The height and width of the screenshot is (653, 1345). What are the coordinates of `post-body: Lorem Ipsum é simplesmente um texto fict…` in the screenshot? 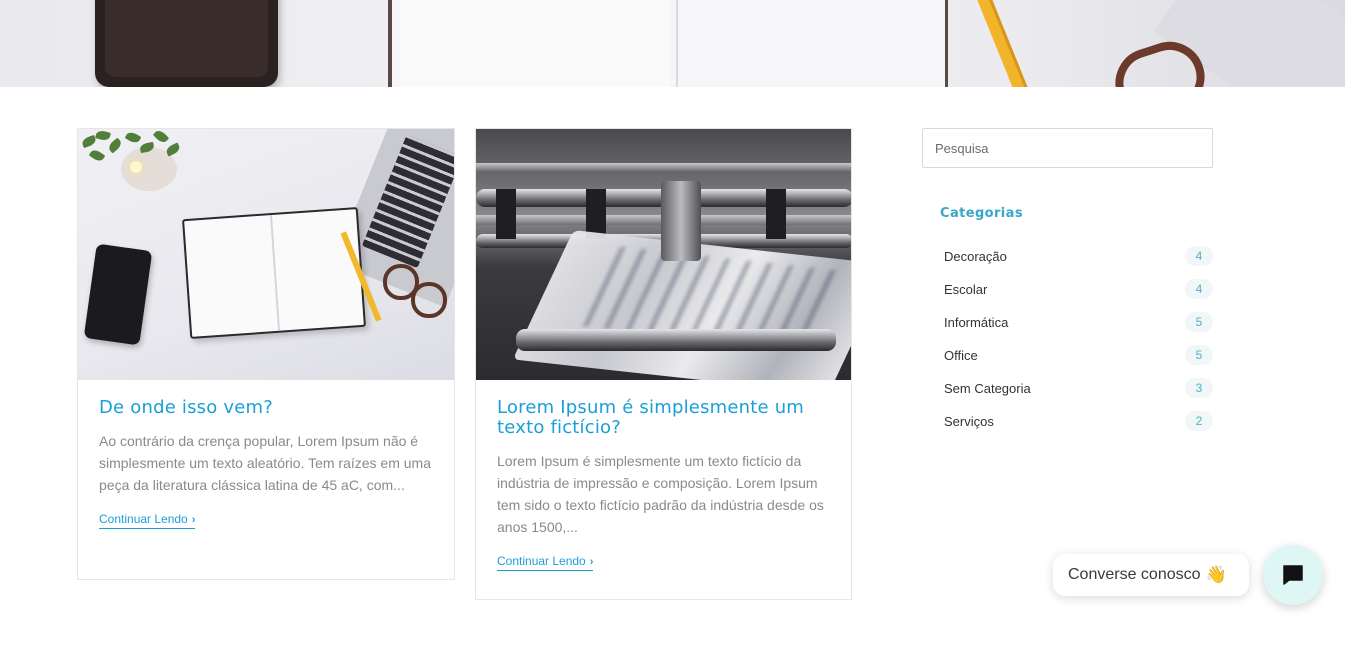 It's located at (663, 475).